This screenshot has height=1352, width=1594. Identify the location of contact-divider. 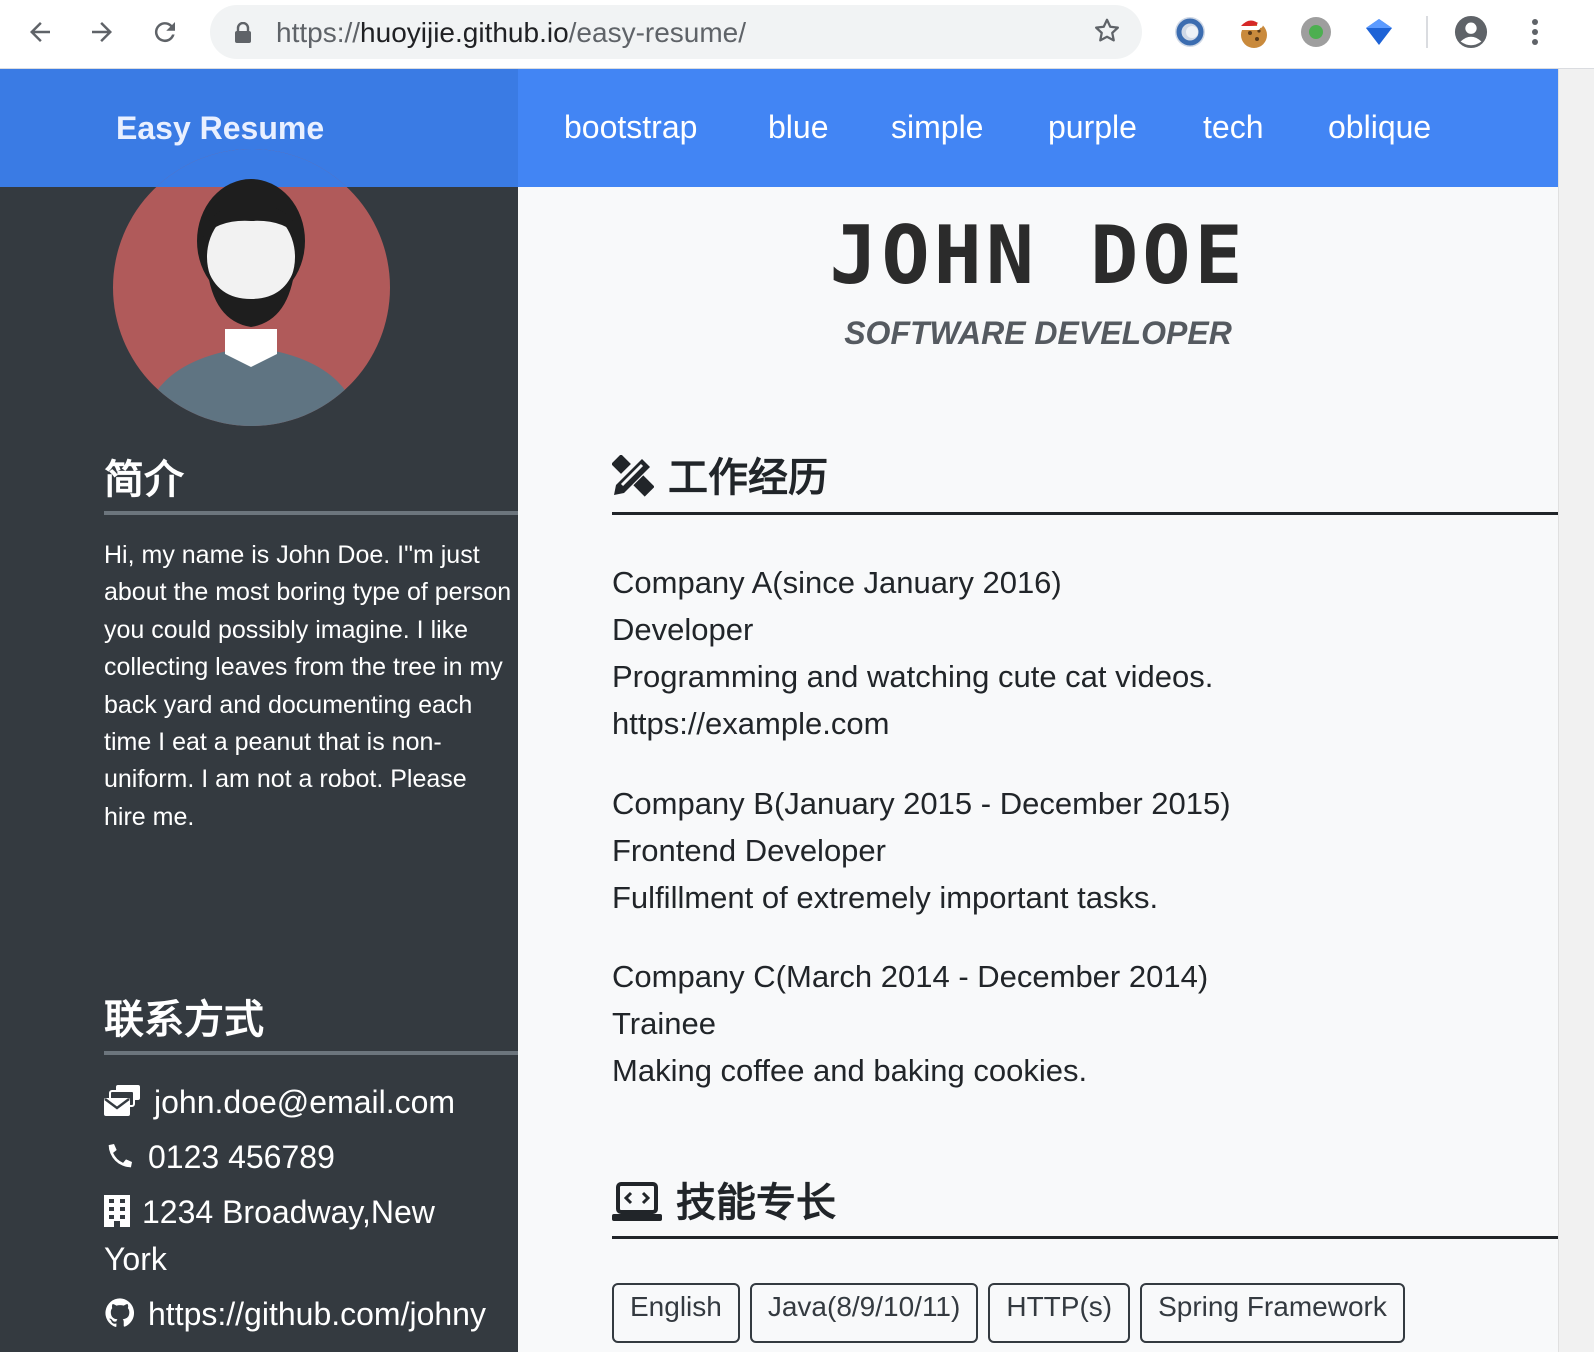
(311, 1053).